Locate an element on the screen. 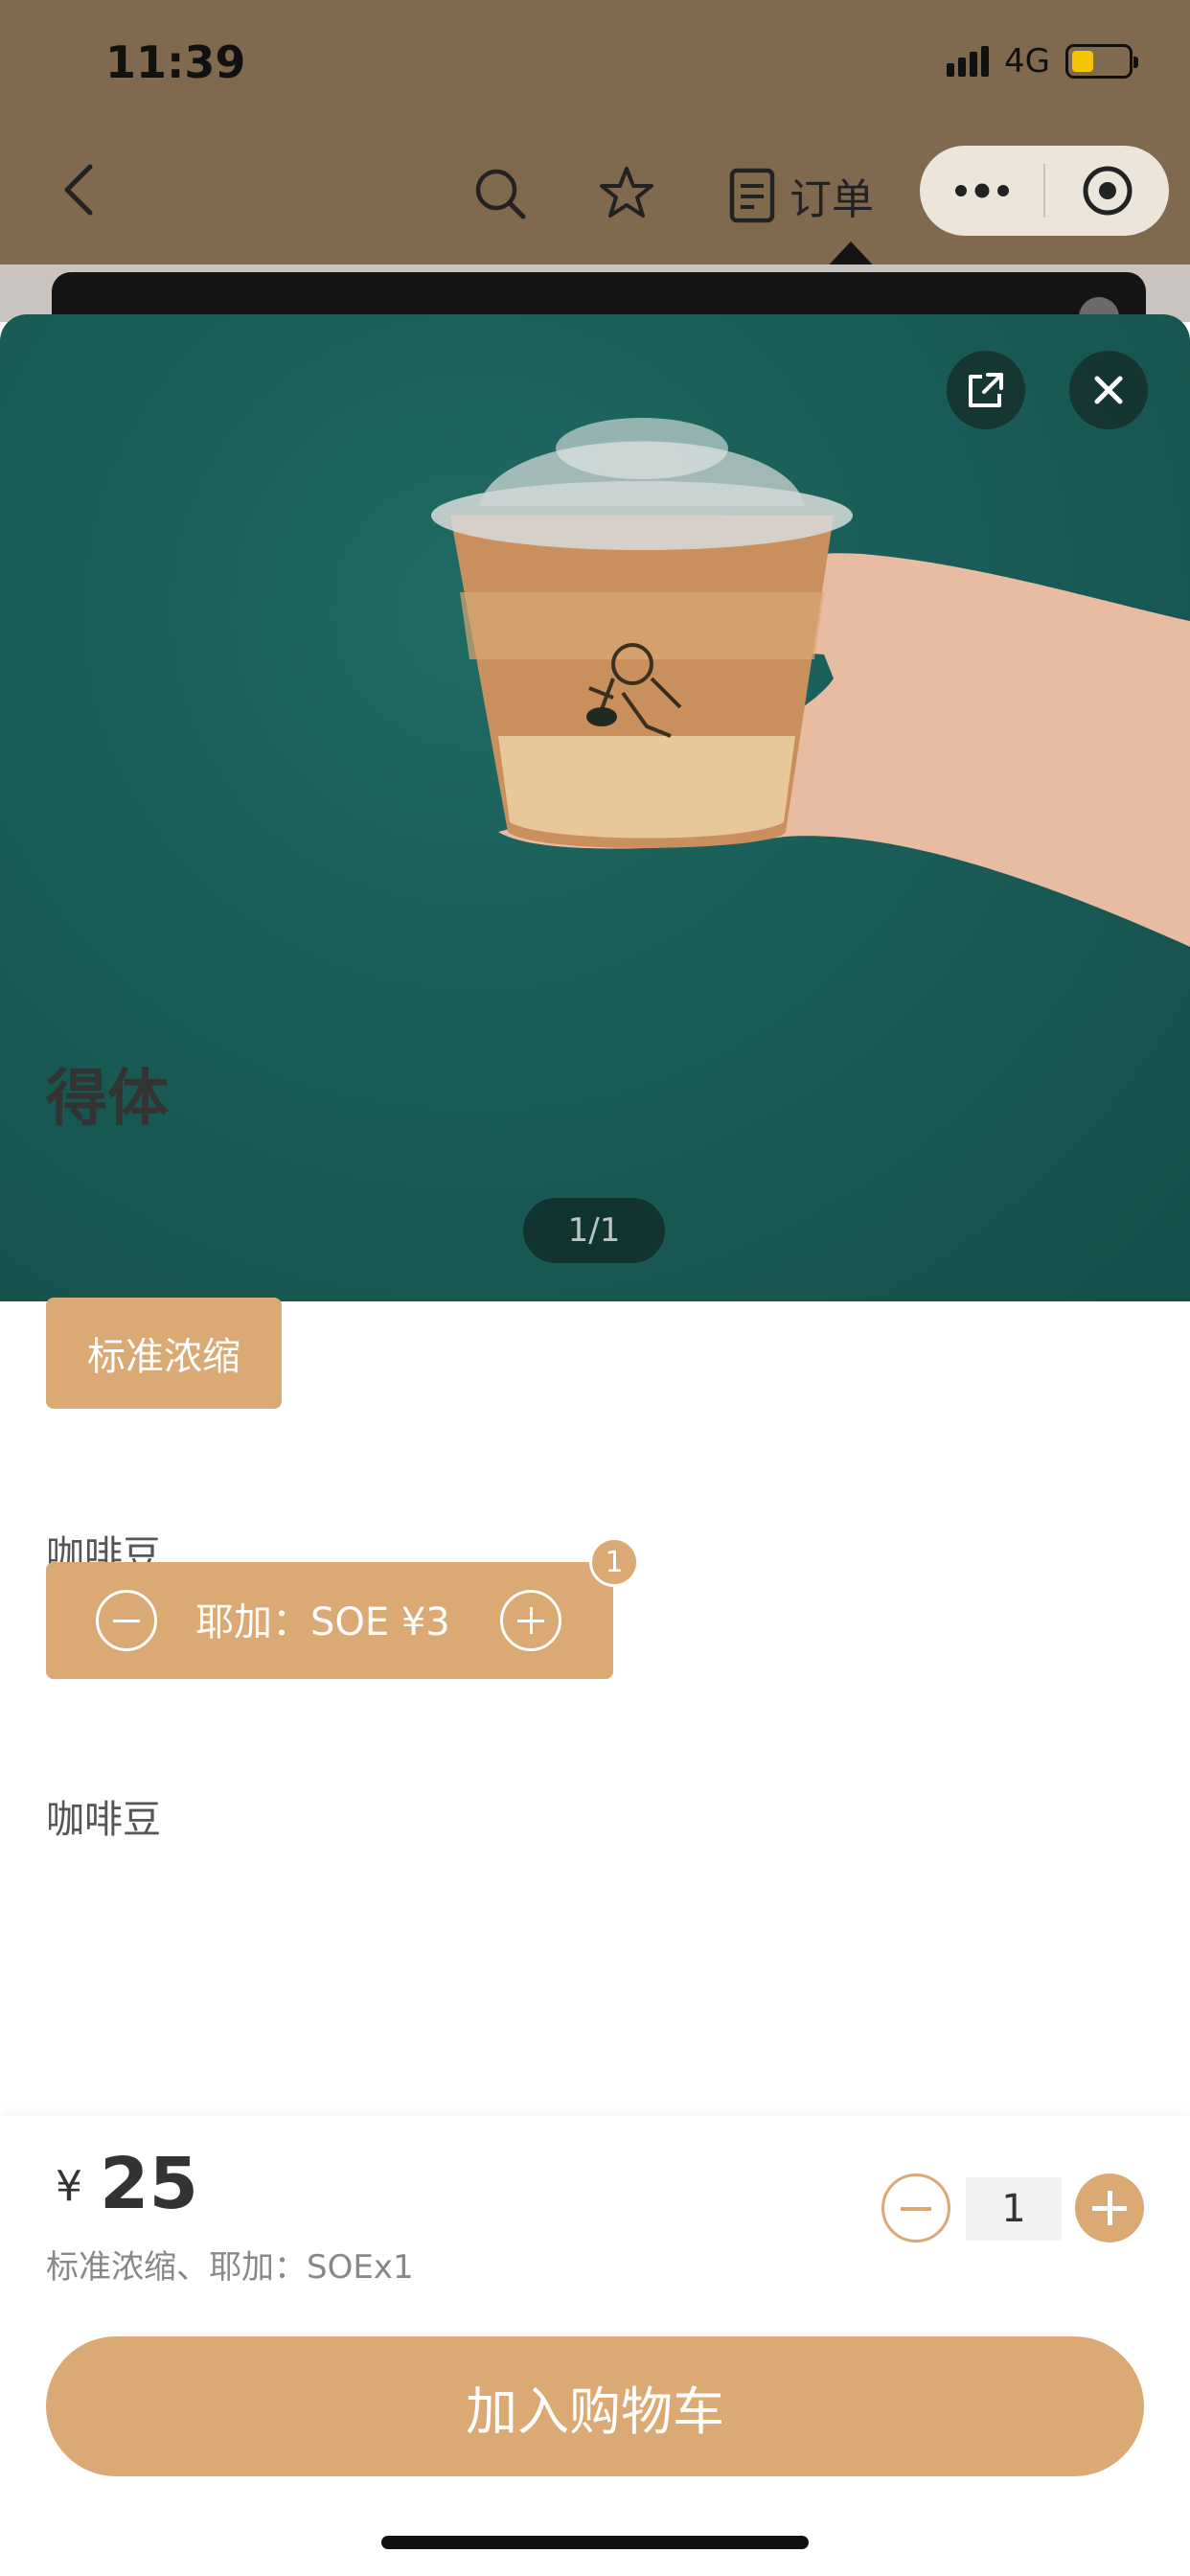  status-indicators: 4G is located at coordinates (1042, 61).